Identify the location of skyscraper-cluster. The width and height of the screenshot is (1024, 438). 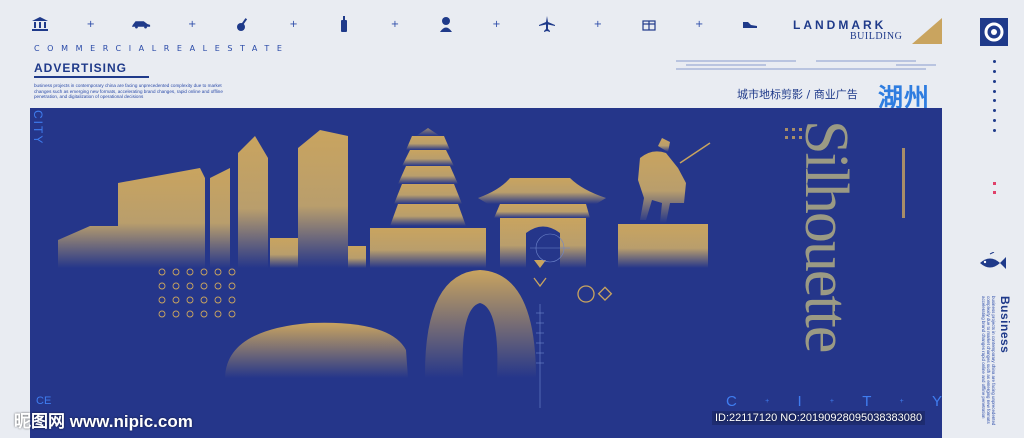
(212, 199).